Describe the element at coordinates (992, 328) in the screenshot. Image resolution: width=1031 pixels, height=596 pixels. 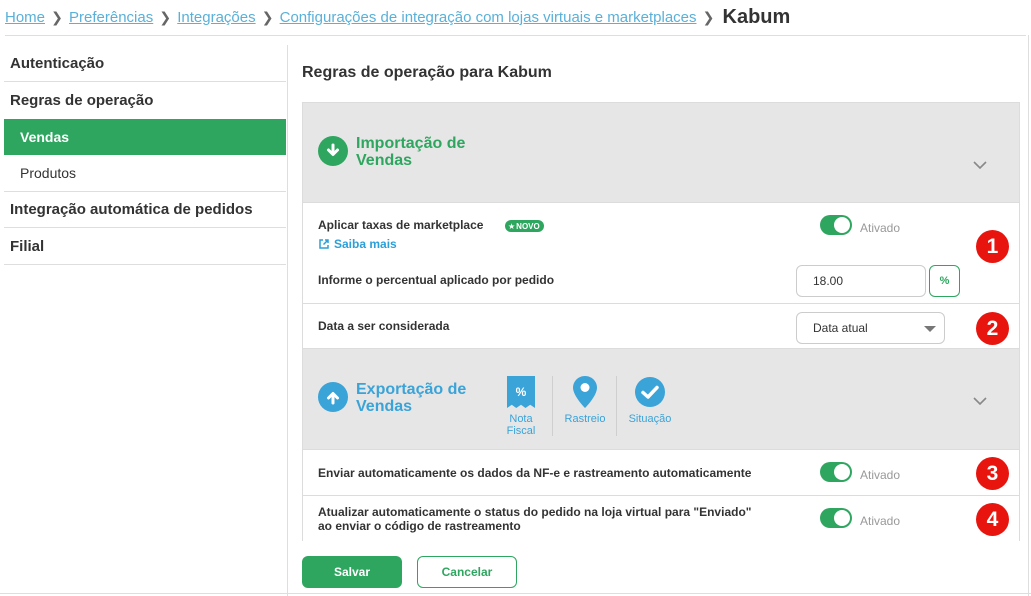
I see `marker-2: 2` at that location.